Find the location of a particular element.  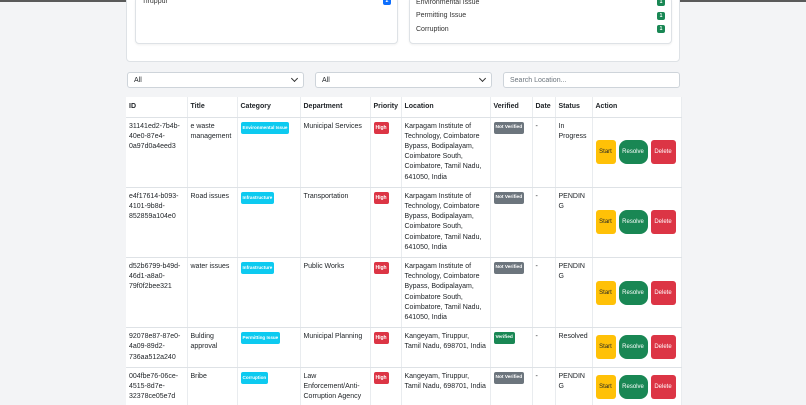

category-stat-label: Permitting Issue is located at coordinates (441, 15).